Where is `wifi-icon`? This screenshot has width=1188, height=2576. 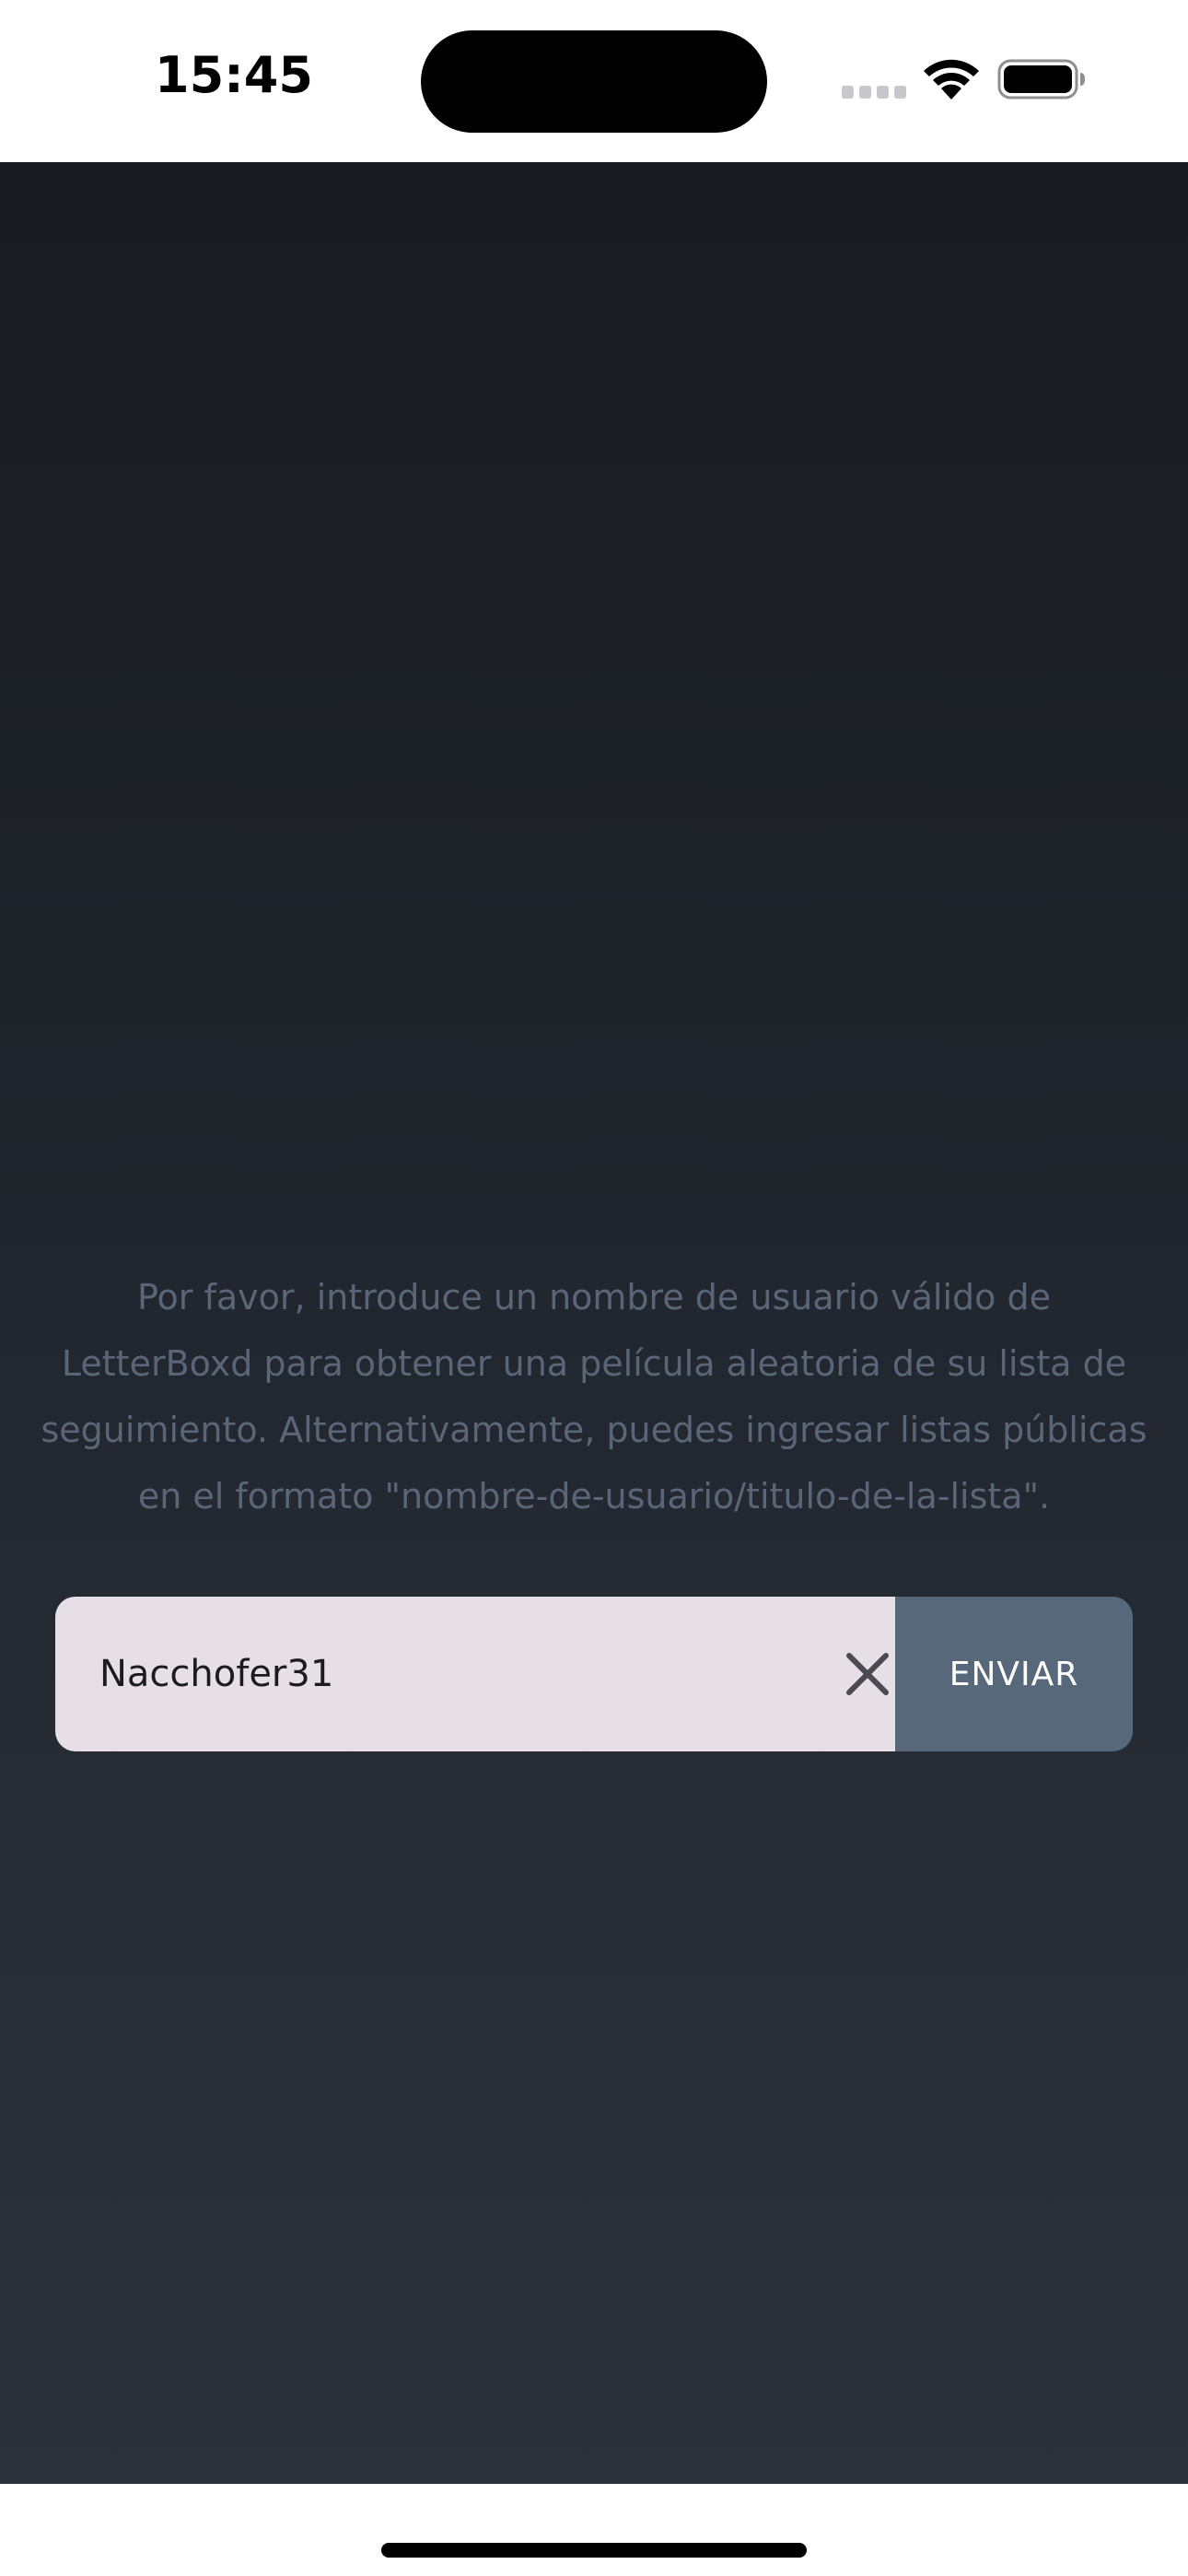
wifi-icon is located at coordinates (951, 79).